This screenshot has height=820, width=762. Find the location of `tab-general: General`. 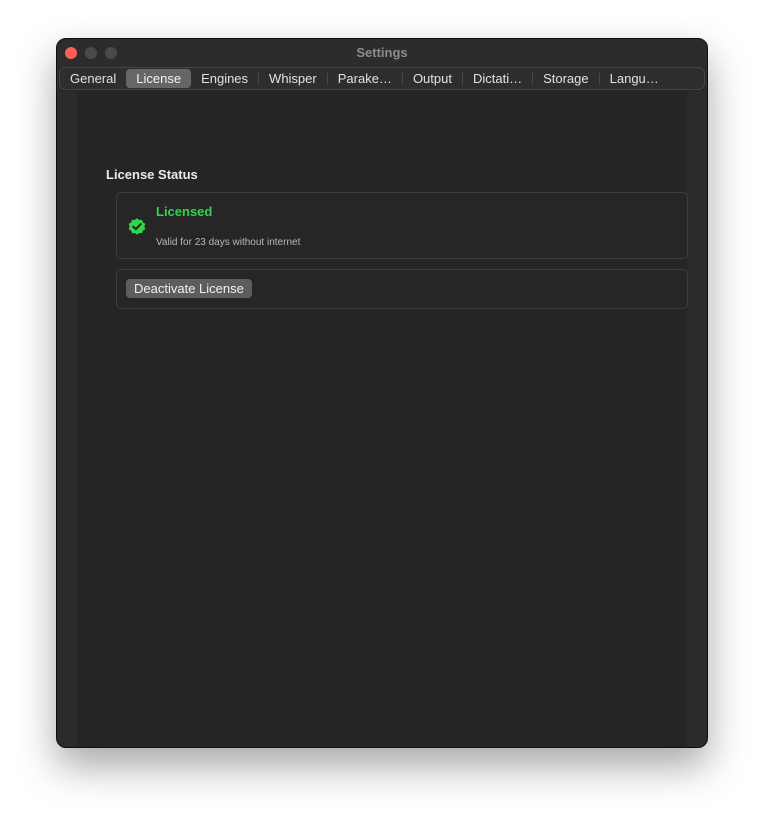

tab-general: General is located at coordinates (93, 78).